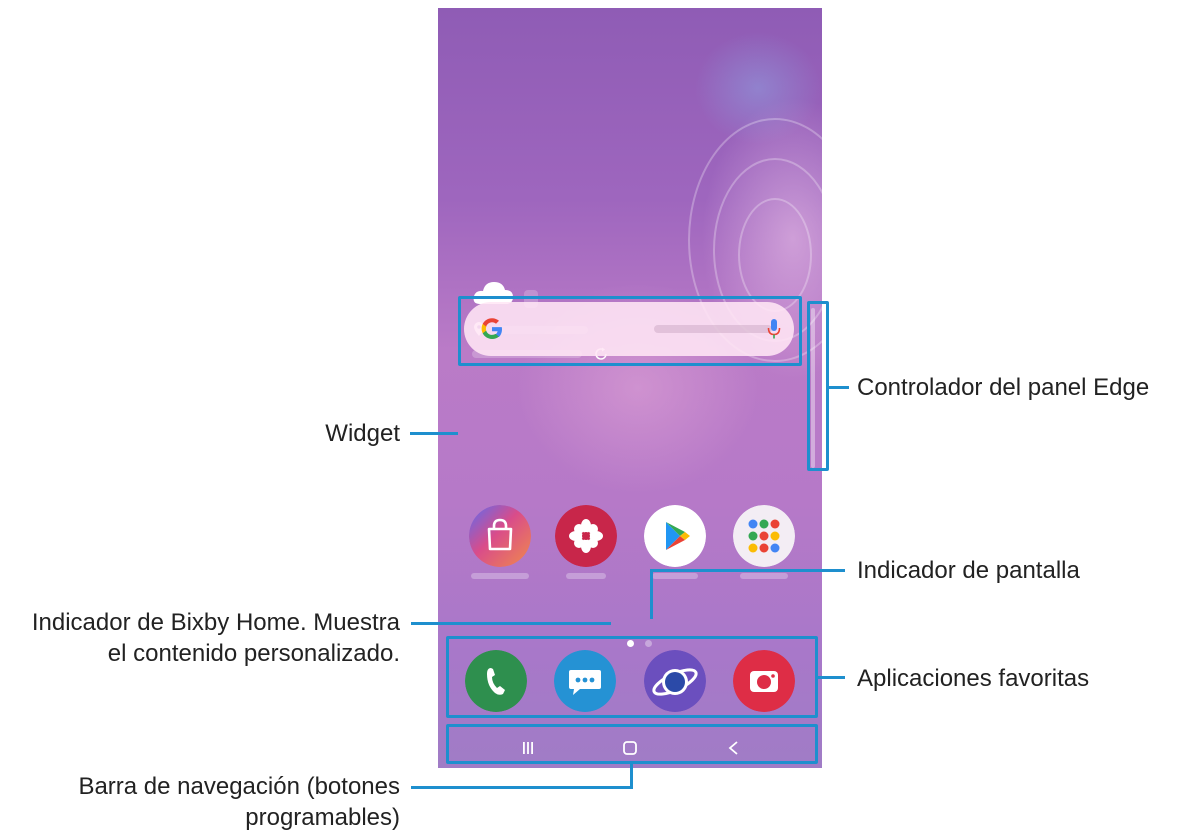 The image size is (1181, 832). Describe the element at coordinates (434, 433) in the screenshot. I see `widget-callout-line` at that location.